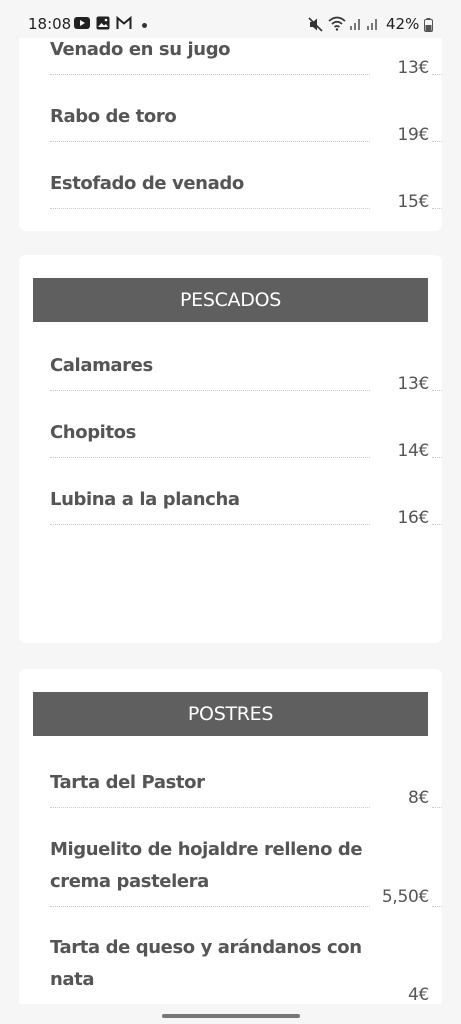 The image size is (461, 1024). I want to click on home-gesture-handle, so click(231, 1016).